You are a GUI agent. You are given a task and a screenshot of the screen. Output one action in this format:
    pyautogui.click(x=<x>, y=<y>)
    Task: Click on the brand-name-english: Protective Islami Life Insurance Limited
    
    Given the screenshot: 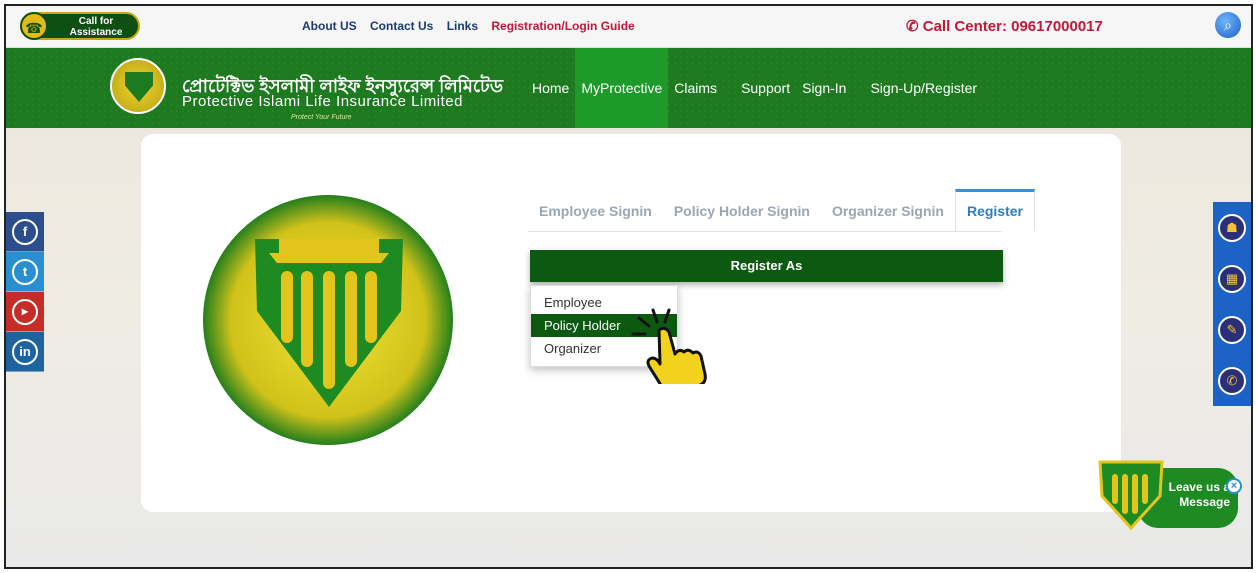 What is the action you would take?
    pyautogui.click(x=322, y=101)
    